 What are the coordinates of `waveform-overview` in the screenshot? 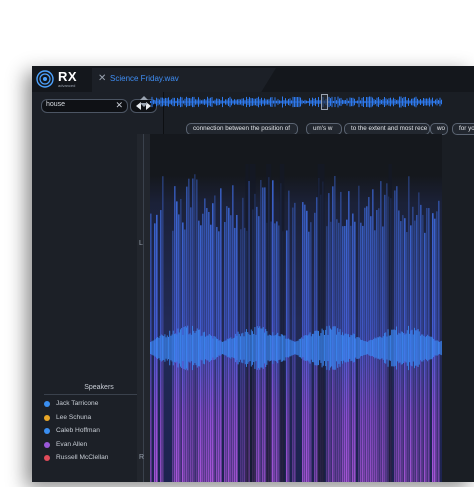 It's located at (296, 102).